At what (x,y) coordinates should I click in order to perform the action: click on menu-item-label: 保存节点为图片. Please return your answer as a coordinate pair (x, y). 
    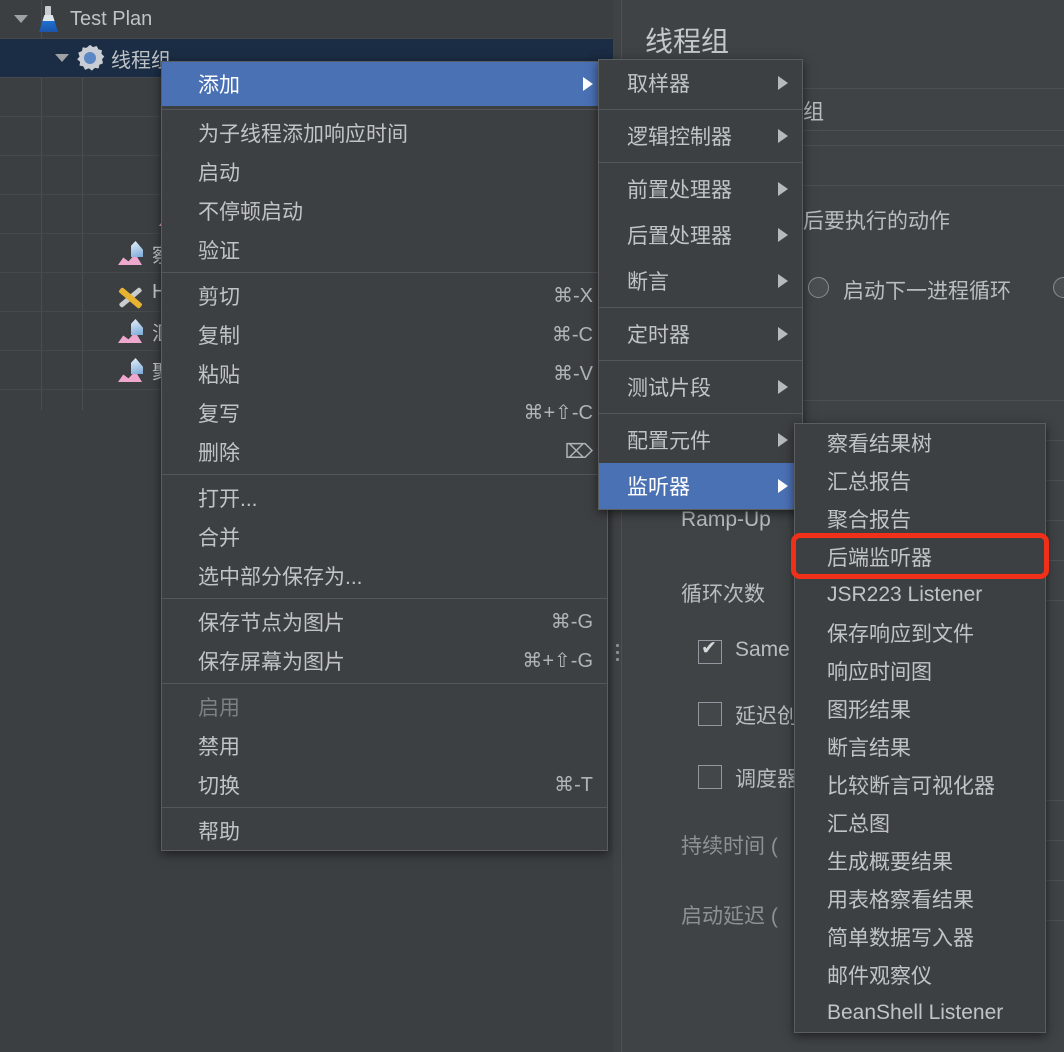
    Looking at the image, I should click on (271, 623).